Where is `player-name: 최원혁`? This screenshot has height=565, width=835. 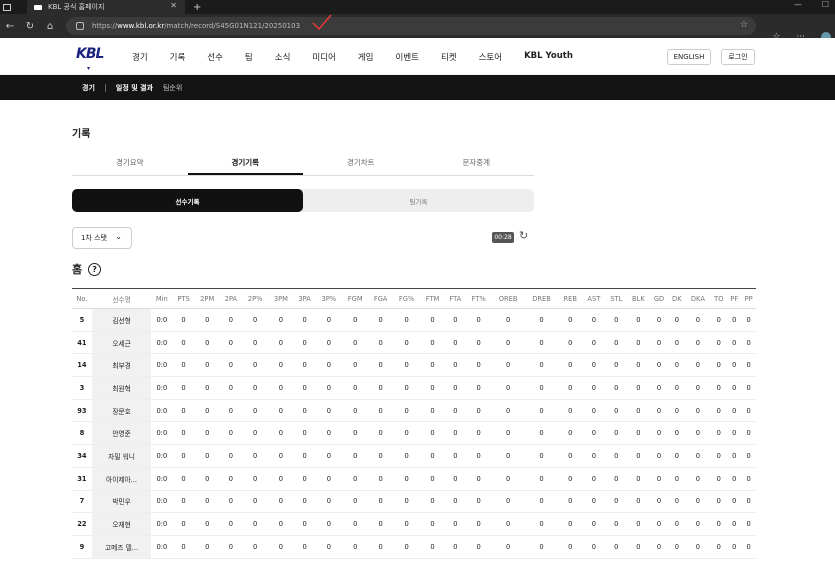 player-name: 최원혁 is located at coordinates (121, 388).